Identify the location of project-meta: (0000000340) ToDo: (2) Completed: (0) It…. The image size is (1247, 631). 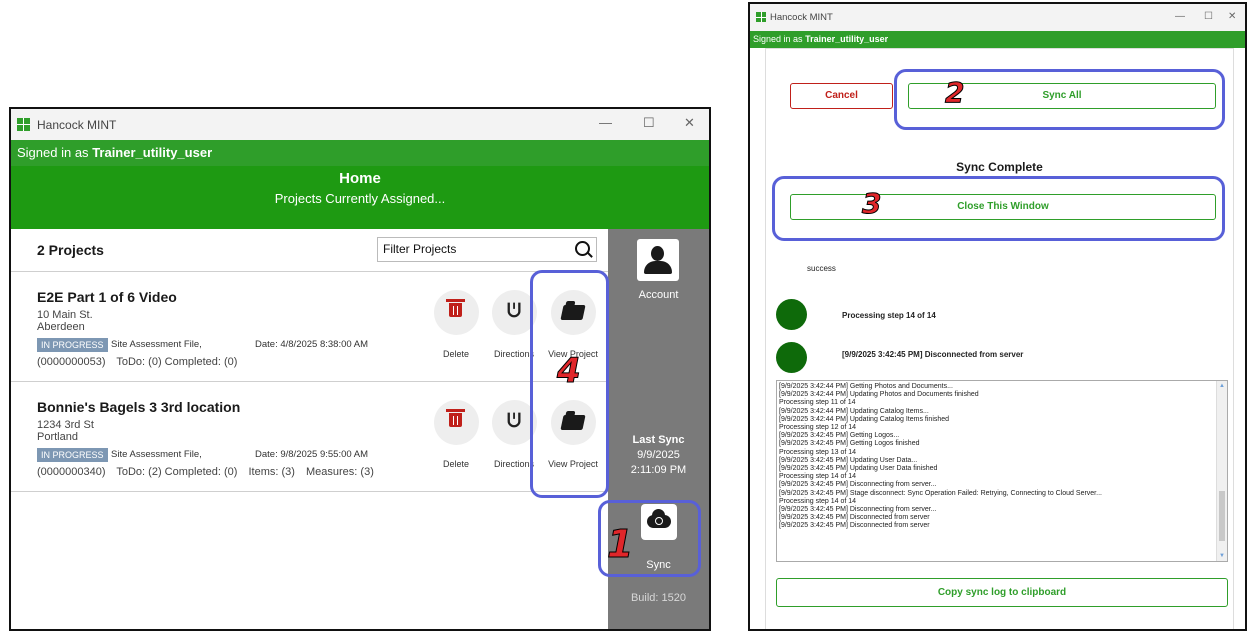
(209, 472).